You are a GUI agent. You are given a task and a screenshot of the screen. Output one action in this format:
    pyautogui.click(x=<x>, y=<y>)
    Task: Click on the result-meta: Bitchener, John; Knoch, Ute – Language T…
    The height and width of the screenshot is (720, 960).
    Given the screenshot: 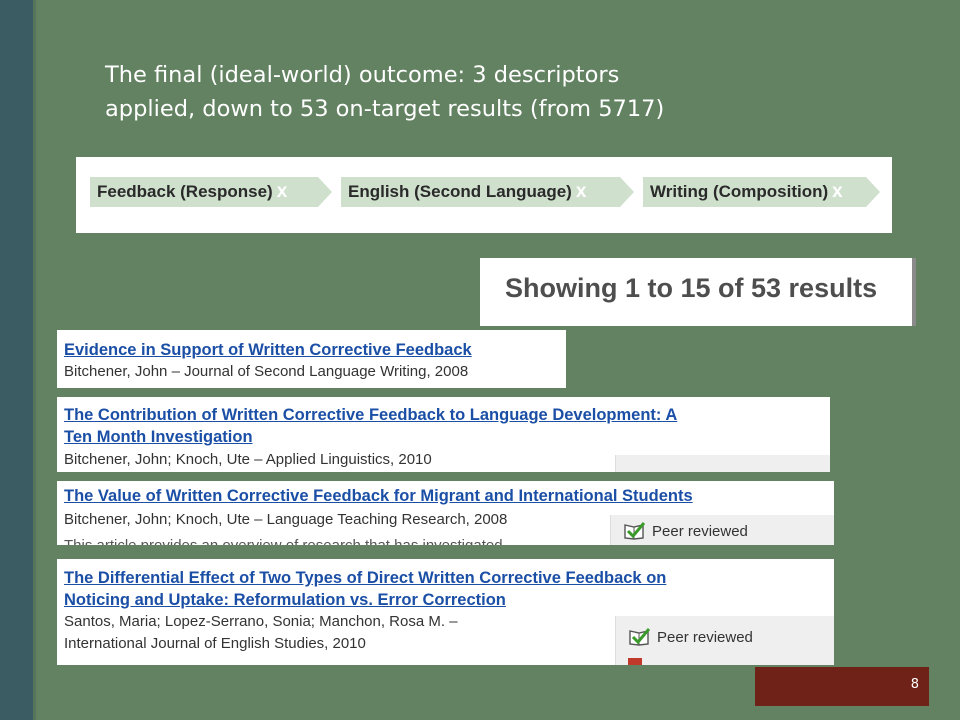 What is the action you would take?
    pyautogui.click(x=286, y=519)
    